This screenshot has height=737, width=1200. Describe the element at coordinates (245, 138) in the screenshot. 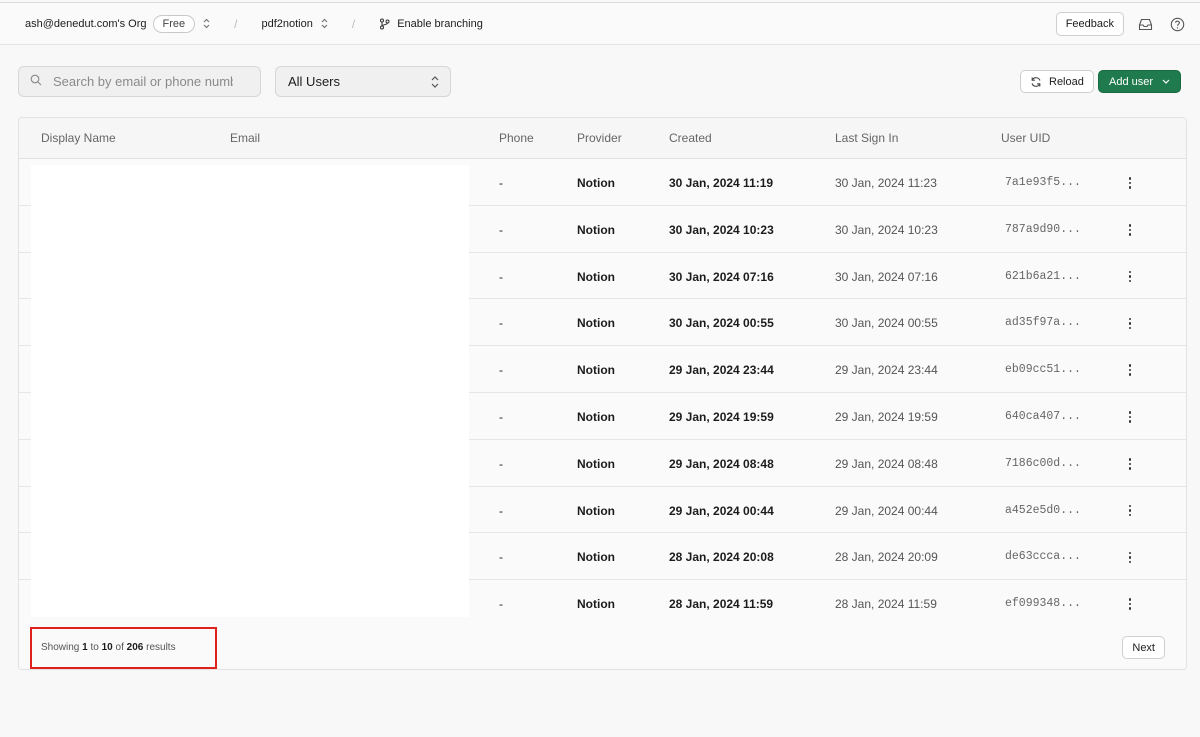

I see `column-header-email: Email` at that location.